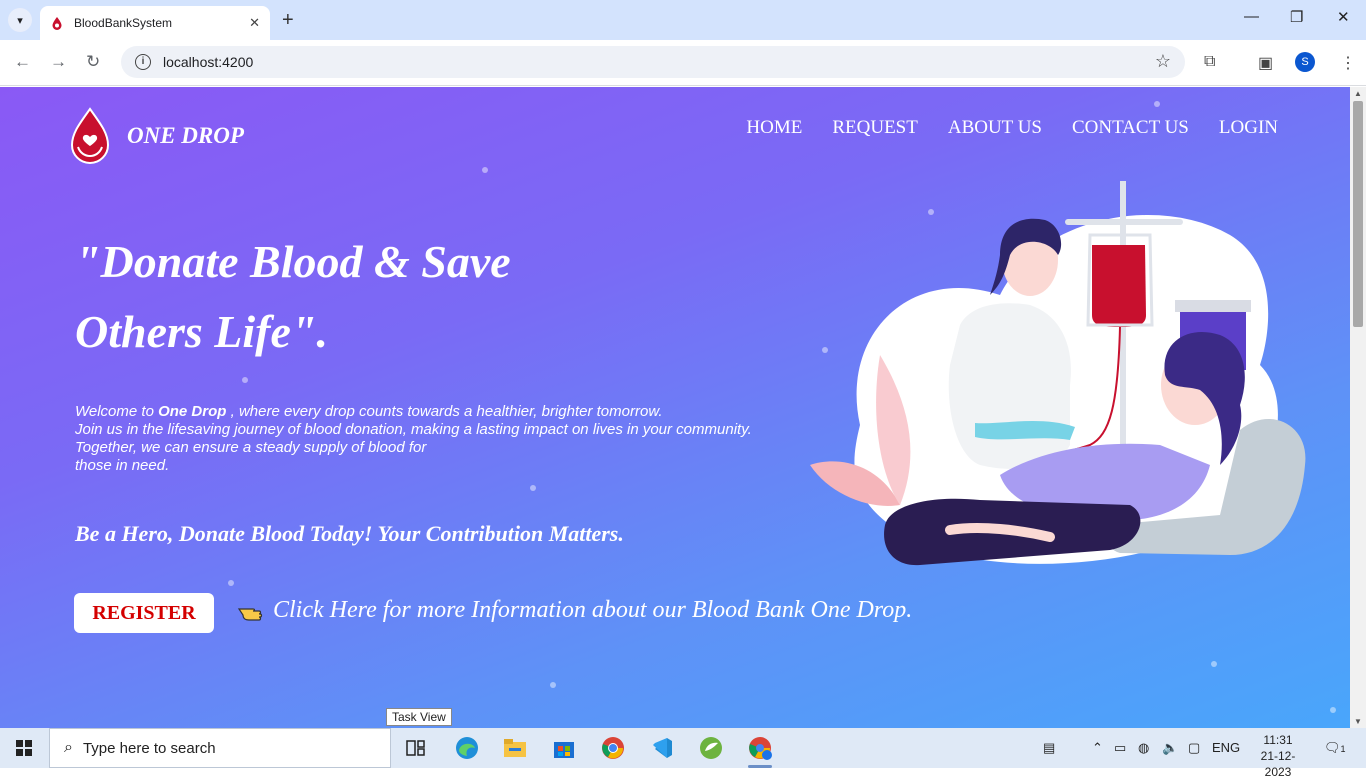  I want to click on nav-request: REQUEST, so click(875, 128).